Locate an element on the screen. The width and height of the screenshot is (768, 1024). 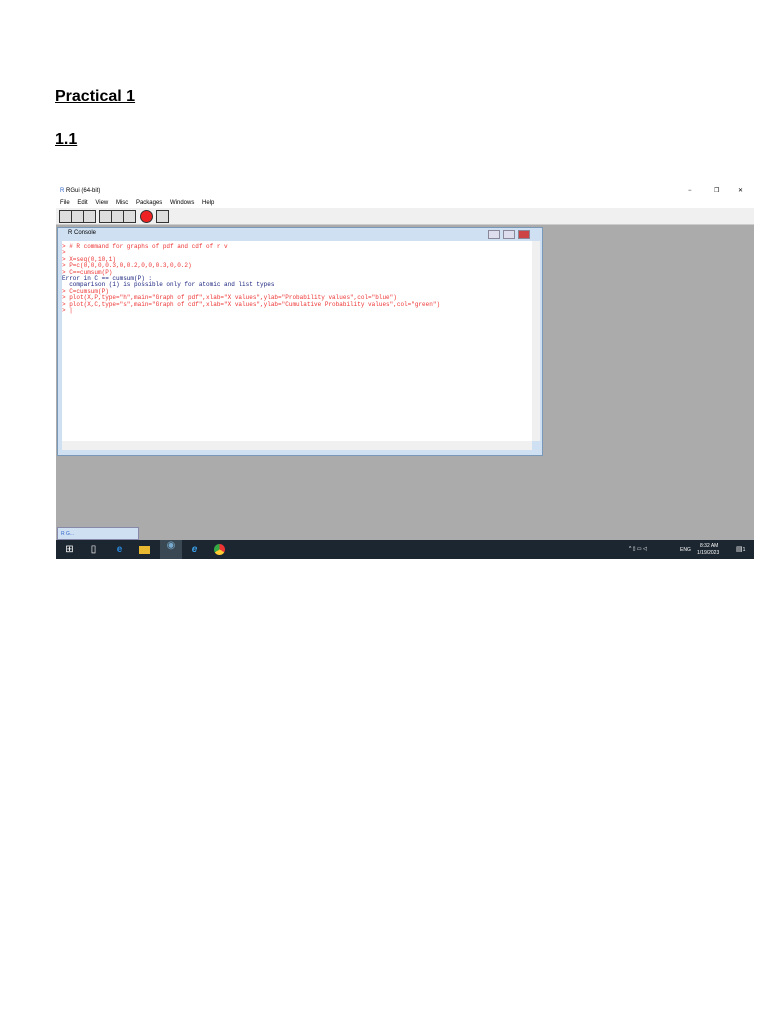
menu-file: File is located at coordinates (65, 203).